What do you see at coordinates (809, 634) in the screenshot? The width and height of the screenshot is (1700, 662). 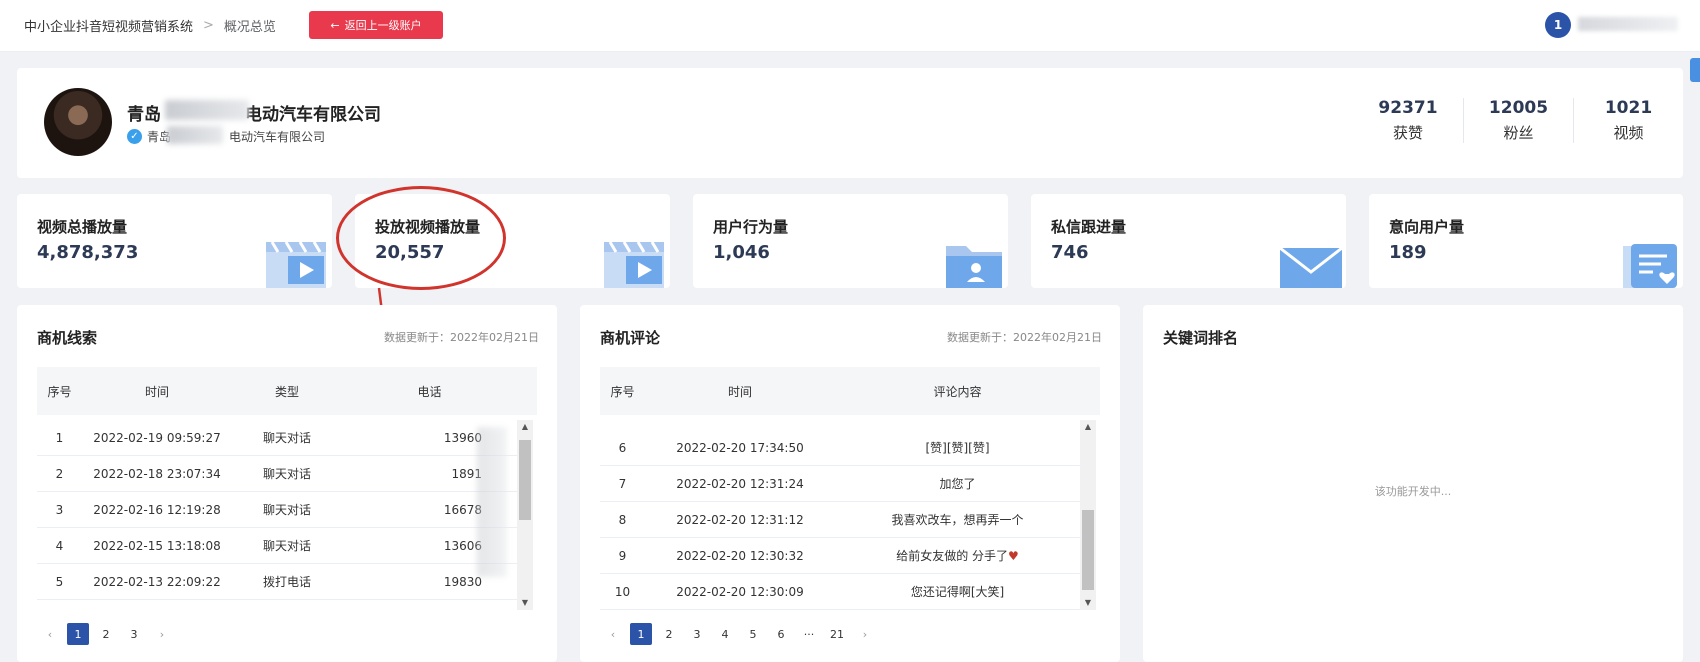 I see `page-ellipsis: ···` at bounding box center [809, 634].